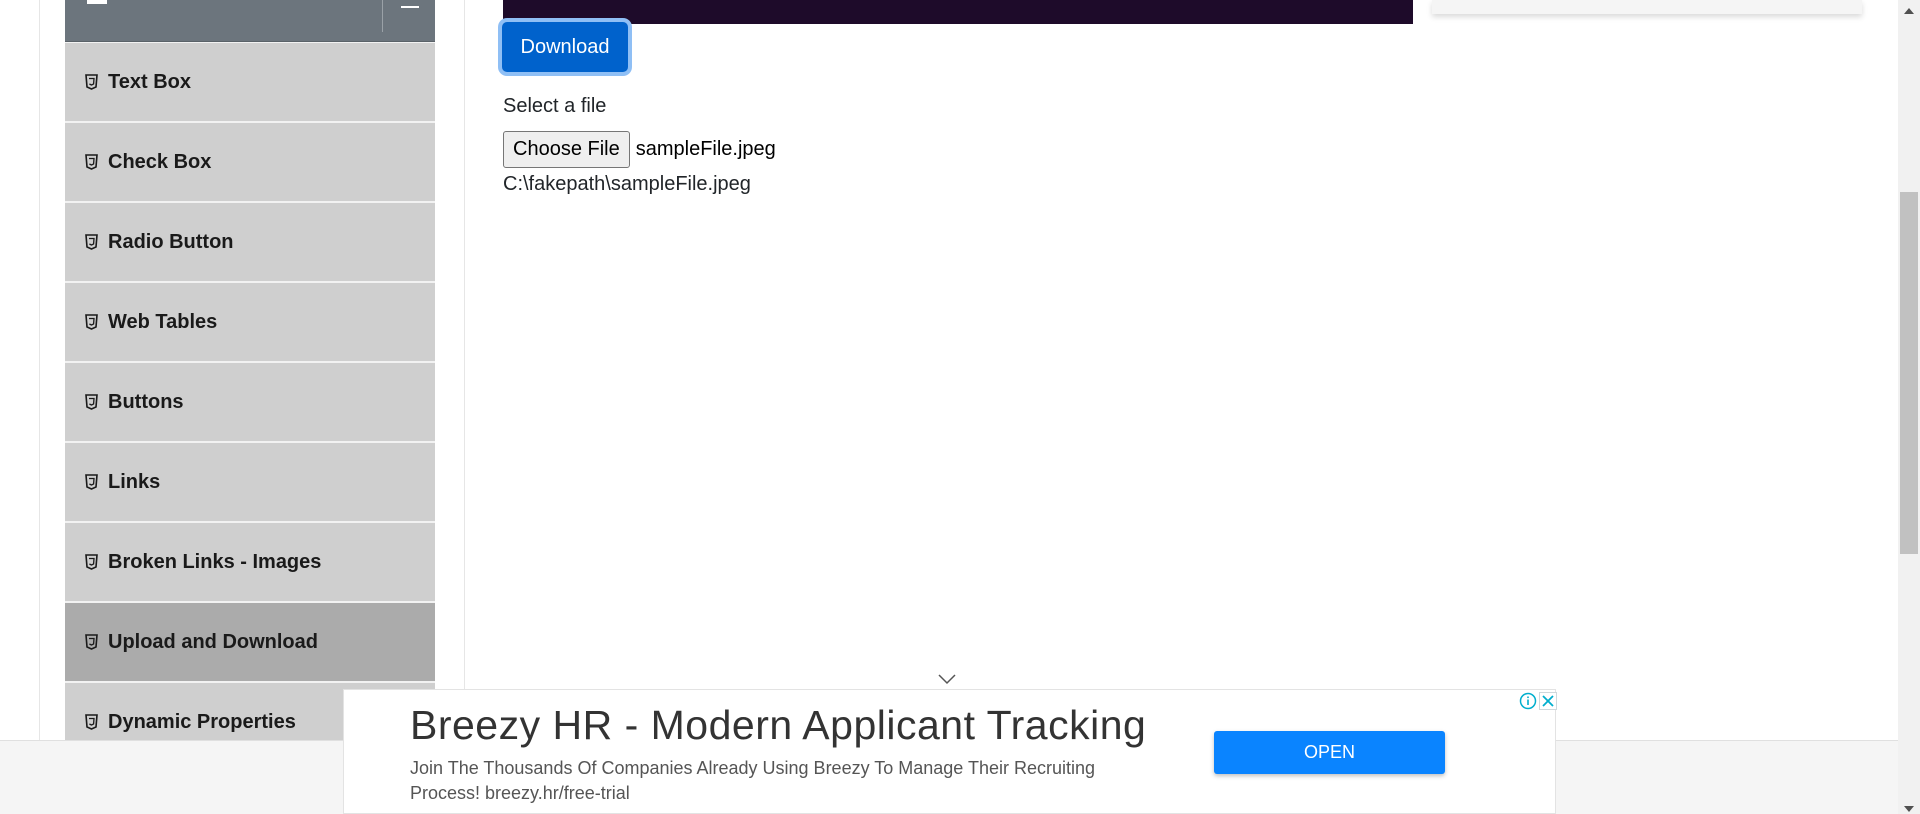 The image size is (1920, 814). I want to click on sidebar-item-upload-and-download: Upload and Download, so click(250, 642).